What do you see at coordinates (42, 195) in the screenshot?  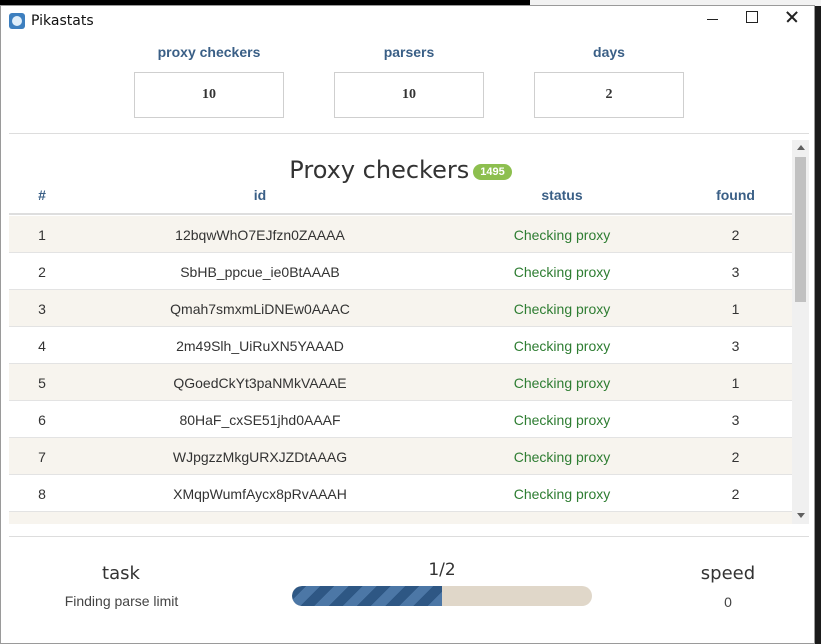 I see `col-header-num: #` at bounding box center [42, 195].